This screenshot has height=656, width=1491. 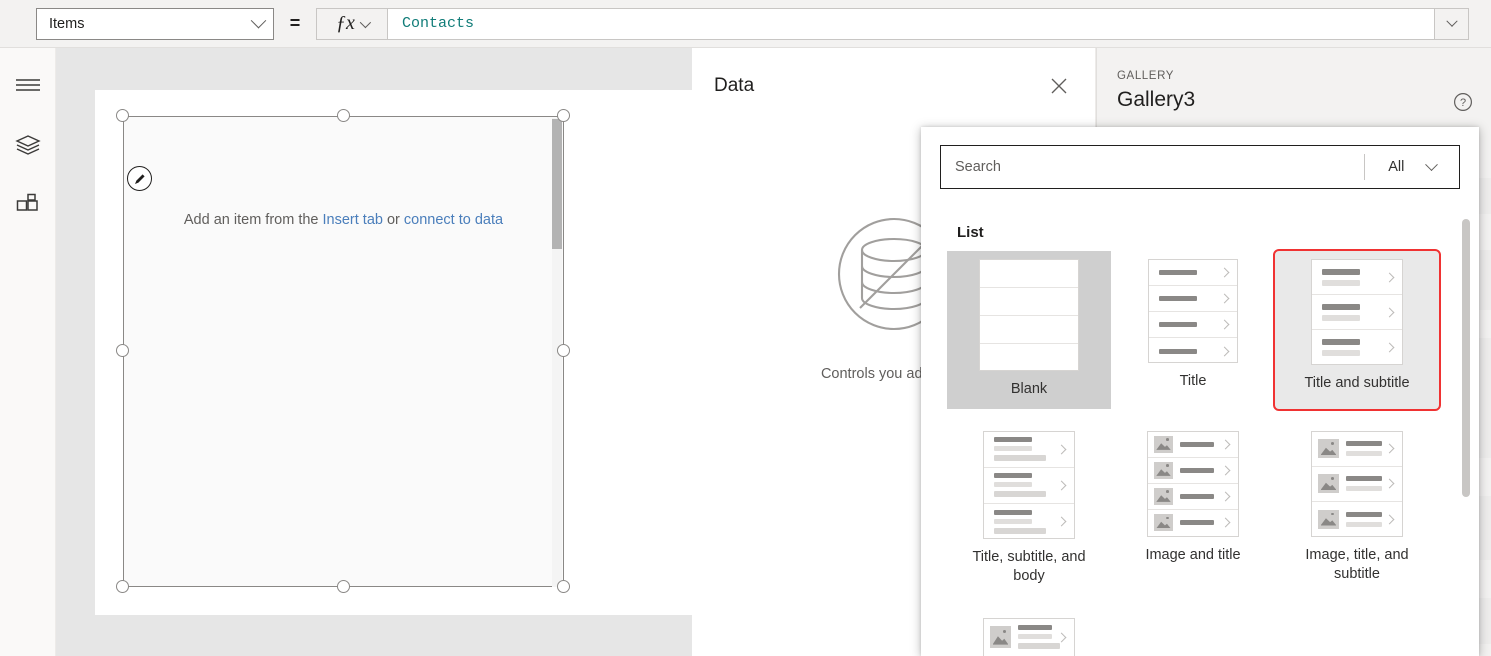 I want to click on layout-tile-title: Title, so click(x=1193, y=330).